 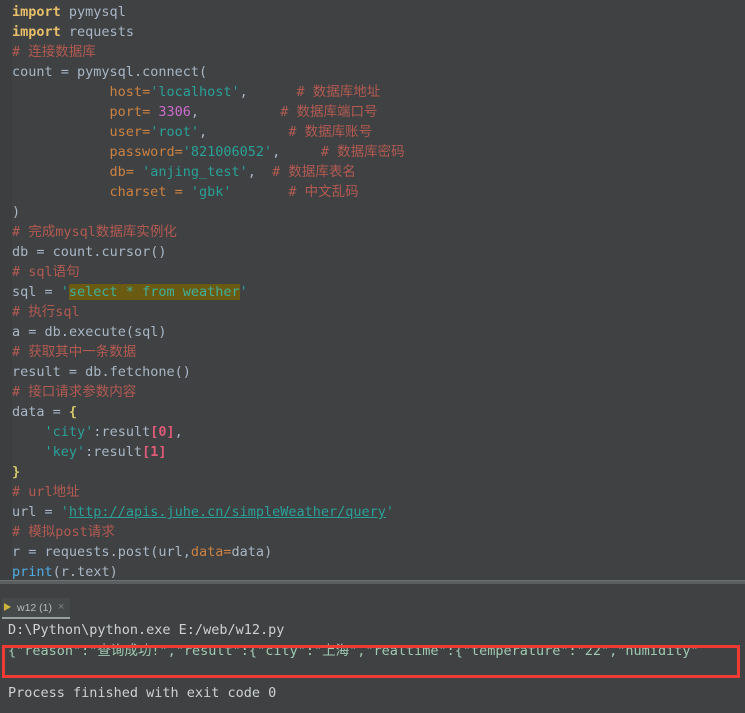 I want to click on code-token: fetchone, so click(x=142, y=372).